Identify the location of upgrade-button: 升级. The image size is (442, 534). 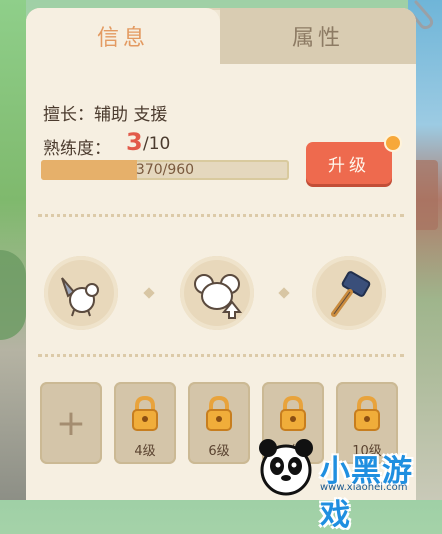
(349, 163).